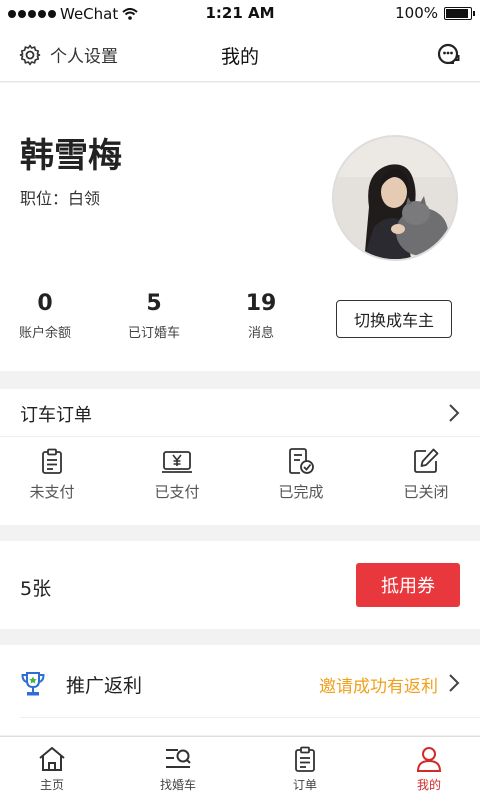  I want to click on nav-bar: 个人设置 我的, so click(240, 55).